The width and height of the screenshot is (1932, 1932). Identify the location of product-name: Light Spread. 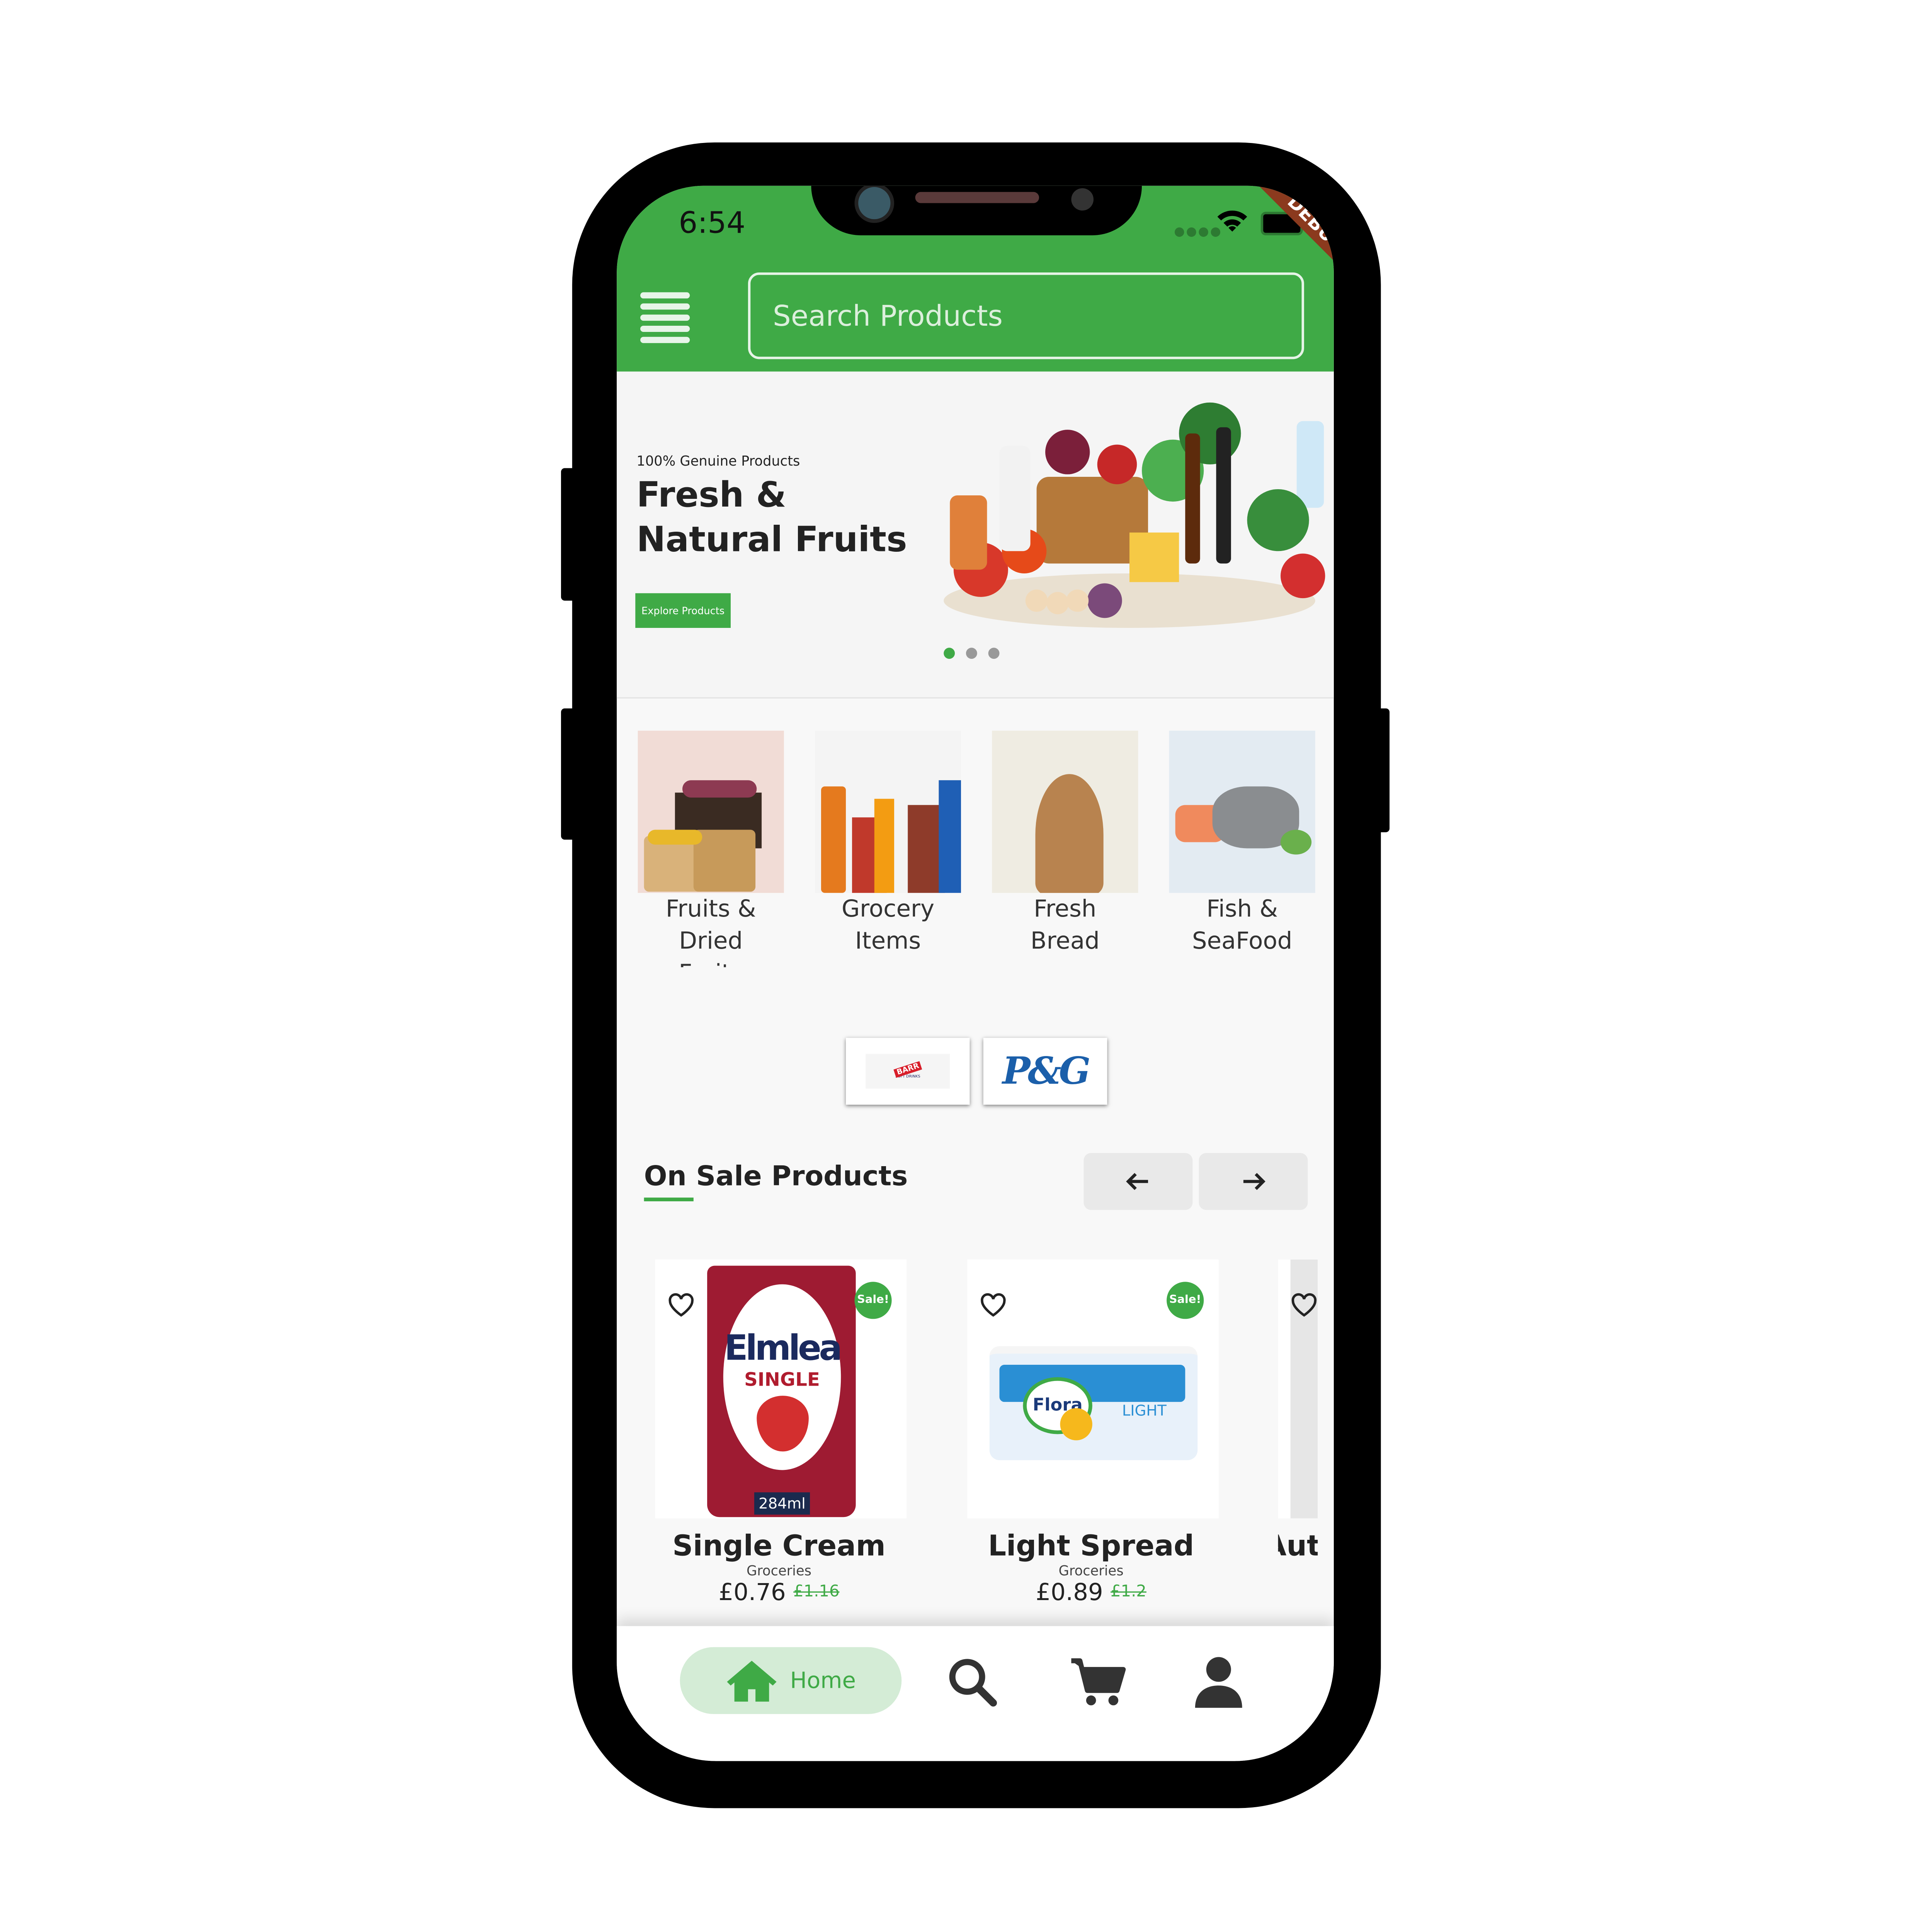
(1091, 1547).